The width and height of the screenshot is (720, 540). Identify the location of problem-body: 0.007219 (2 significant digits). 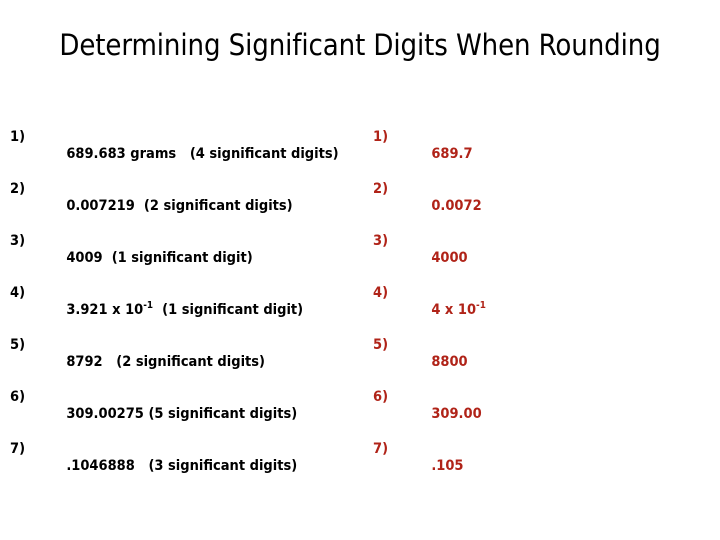
(161, 206).